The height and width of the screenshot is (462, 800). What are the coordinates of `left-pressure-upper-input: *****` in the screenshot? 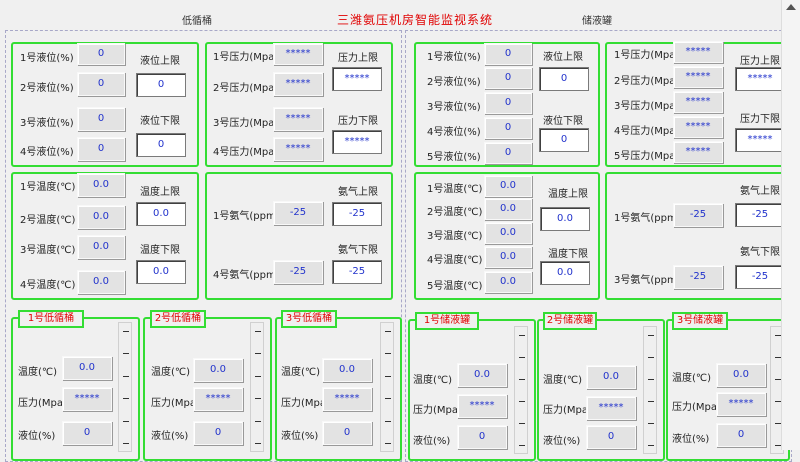 It's located at (357, 79).